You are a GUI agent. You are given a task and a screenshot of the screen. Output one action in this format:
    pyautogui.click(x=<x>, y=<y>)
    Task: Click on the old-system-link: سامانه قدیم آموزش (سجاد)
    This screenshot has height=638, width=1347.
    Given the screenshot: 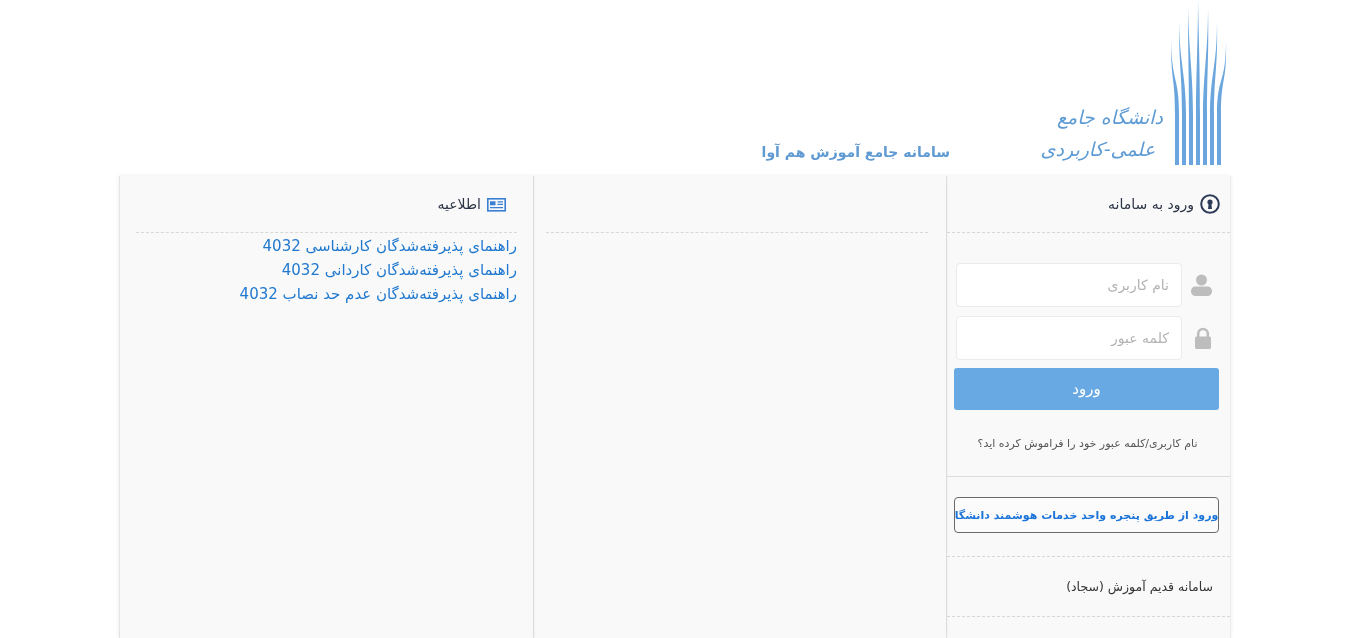 What is the action you would take?
    pyautogui.click(x=1139, y=586)
    